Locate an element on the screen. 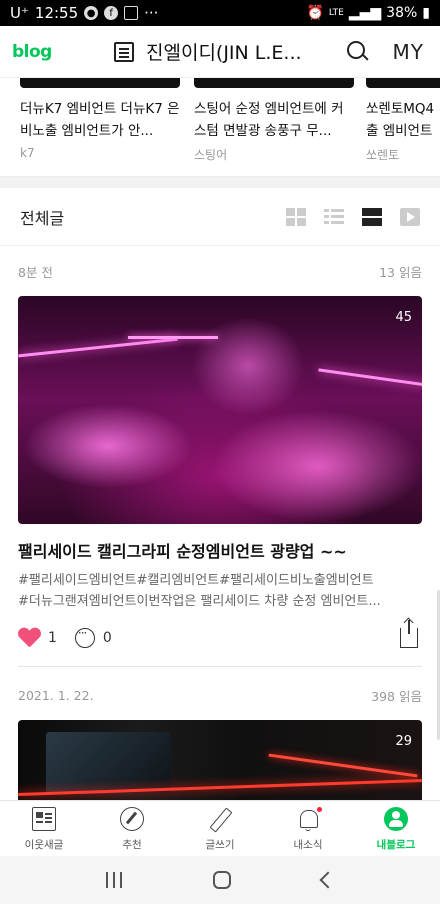 The width and height of the screenshot is (440, 904). feed-icon is located at coordinates (44, 819).